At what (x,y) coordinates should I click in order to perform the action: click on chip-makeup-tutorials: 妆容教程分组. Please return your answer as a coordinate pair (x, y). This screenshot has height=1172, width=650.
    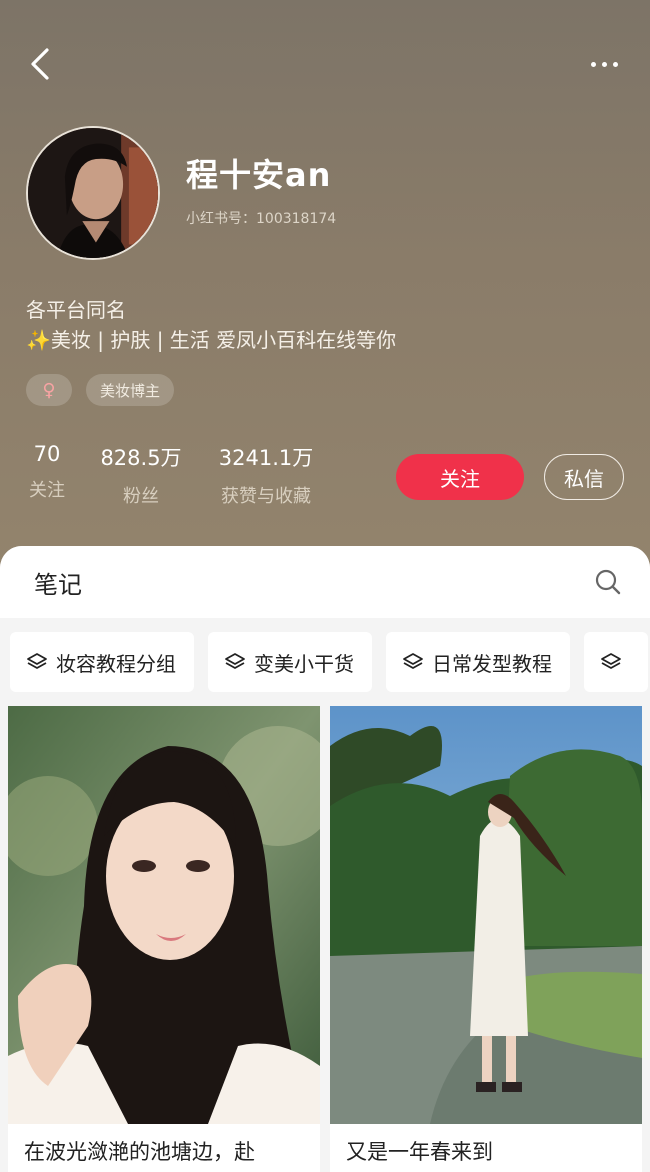
    Looking at the image, I should click on (102, 662).